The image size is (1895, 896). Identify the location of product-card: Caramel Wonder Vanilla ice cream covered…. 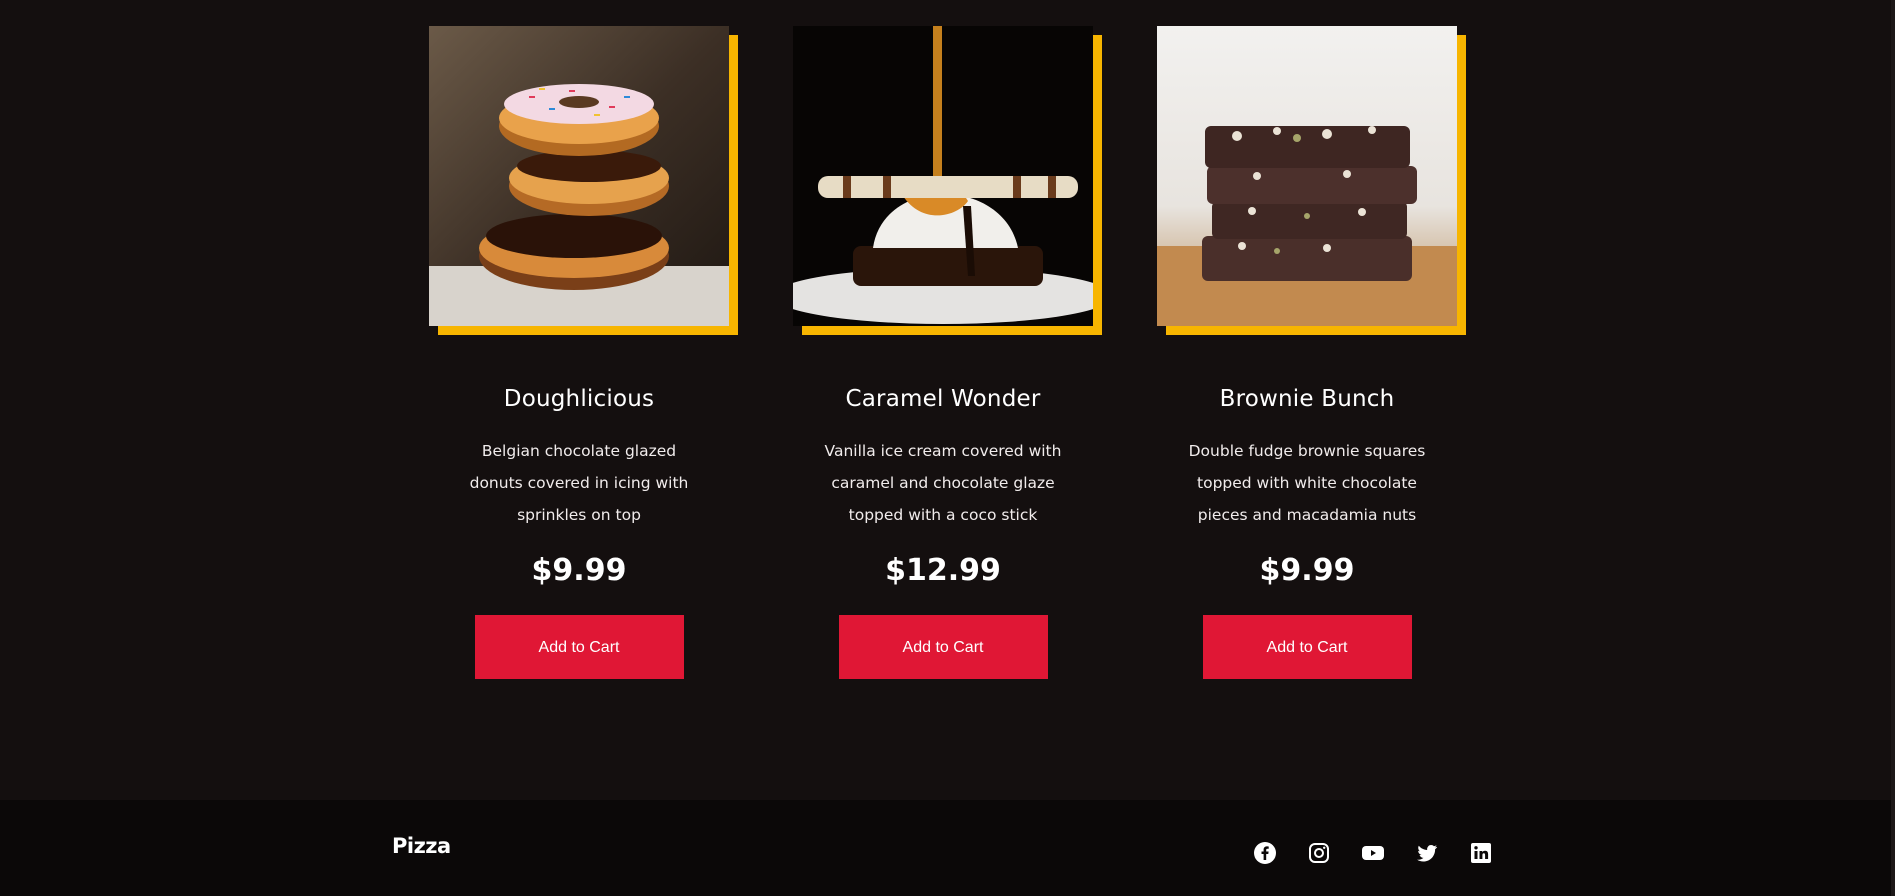
(945, 352).